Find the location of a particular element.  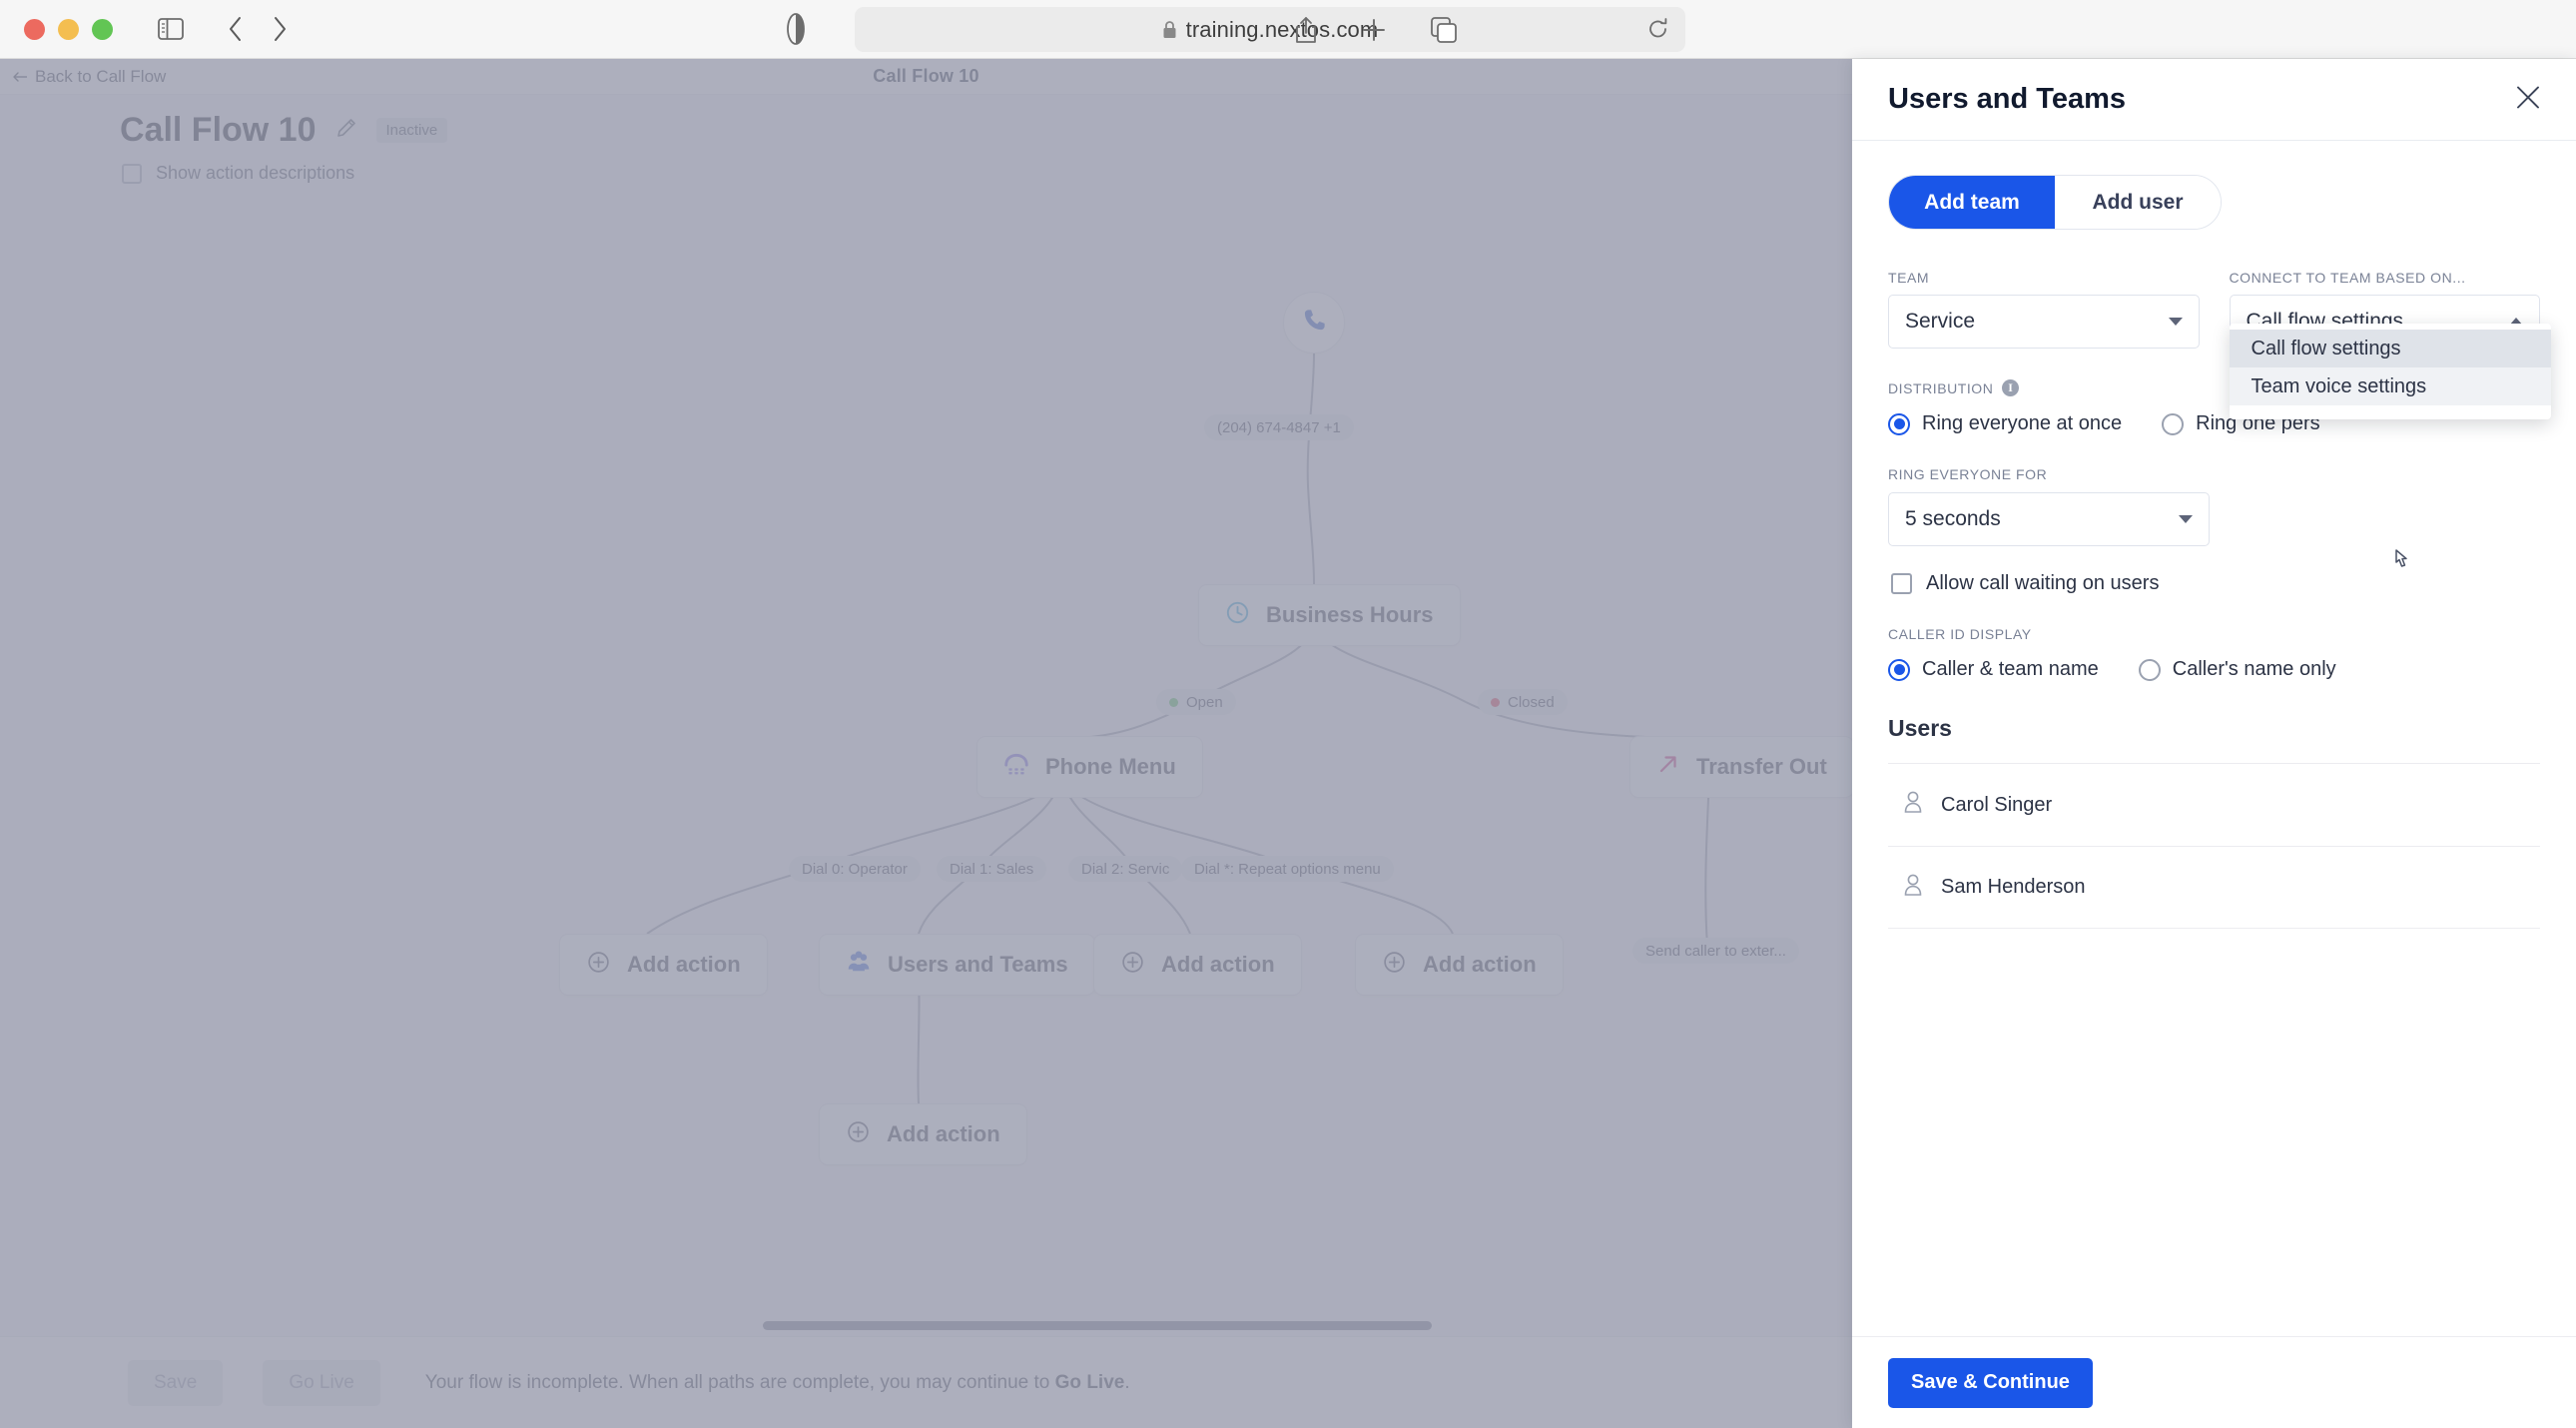

close-icon is located at coordinates (2528, 99).